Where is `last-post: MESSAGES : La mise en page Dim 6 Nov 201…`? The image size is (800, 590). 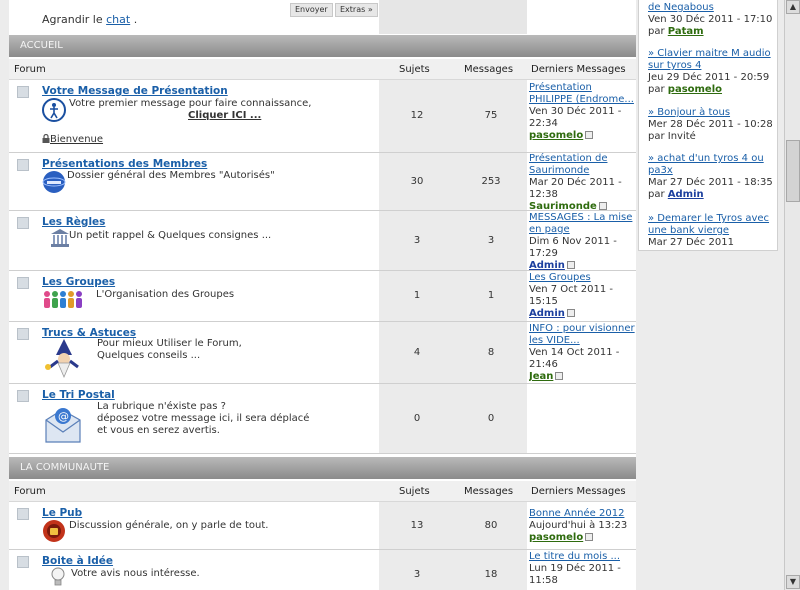 last-post: MESSAGES : La mise en page Dim 6 Nov 201… is located at coordinates (582, 241).